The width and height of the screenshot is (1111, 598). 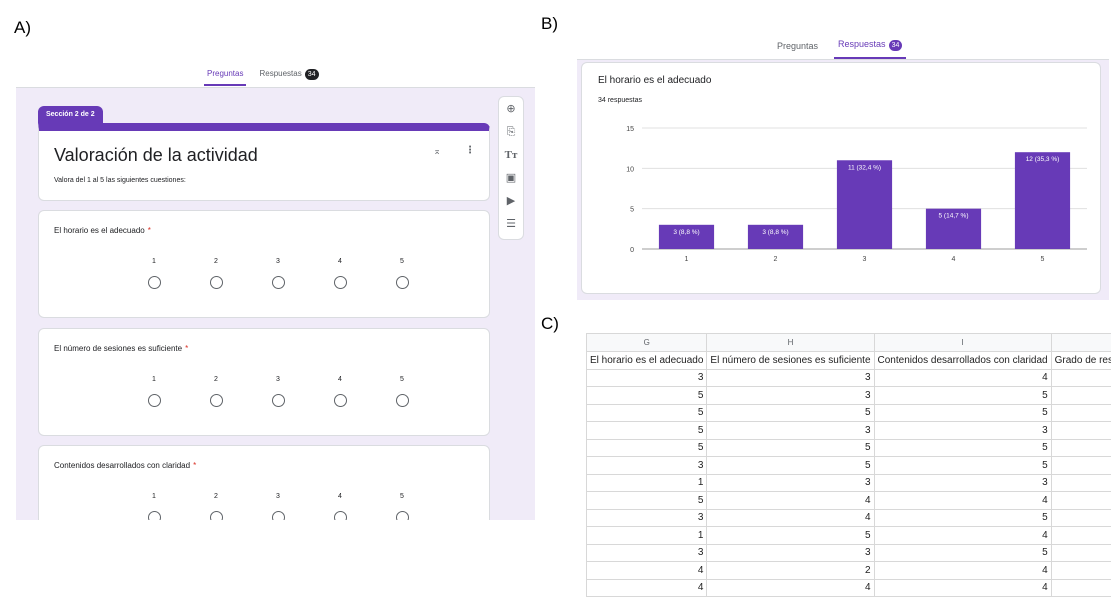 I want to click on scale-label: 5, so click(x=402, y=379).